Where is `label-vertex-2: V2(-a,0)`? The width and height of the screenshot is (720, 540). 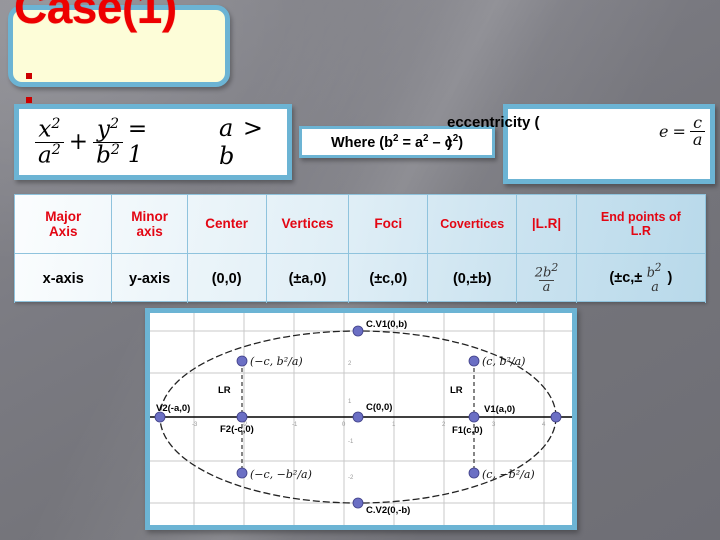
label-vertex-2: V2(-a,0) is located at coordinates (173, 408).